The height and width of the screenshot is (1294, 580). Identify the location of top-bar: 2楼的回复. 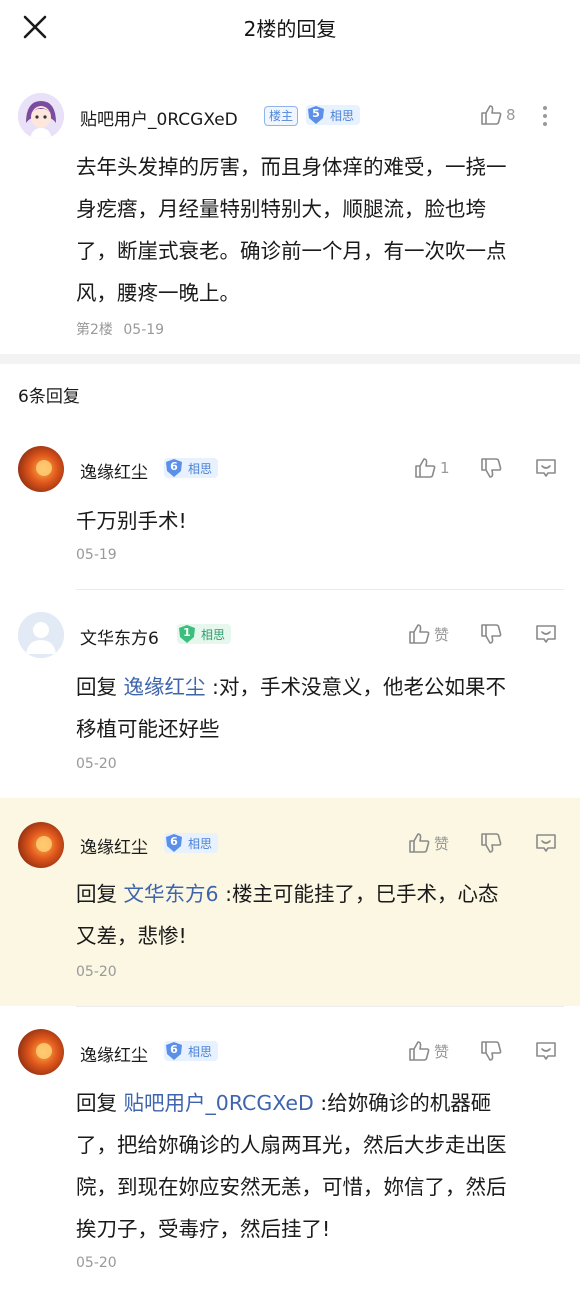
(290, 28).